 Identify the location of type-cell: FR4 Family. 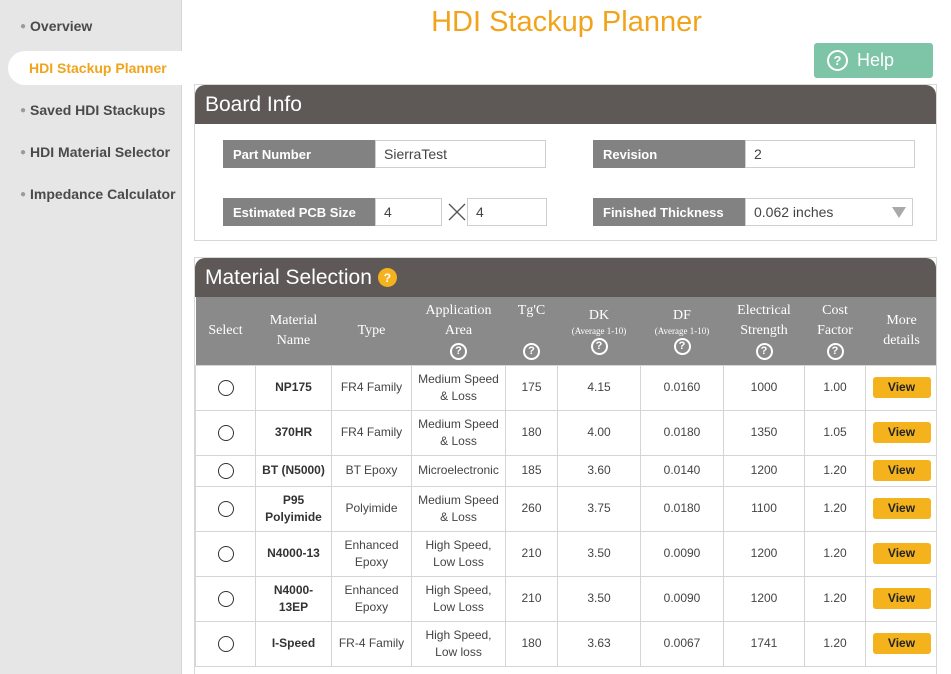
(371, 387).